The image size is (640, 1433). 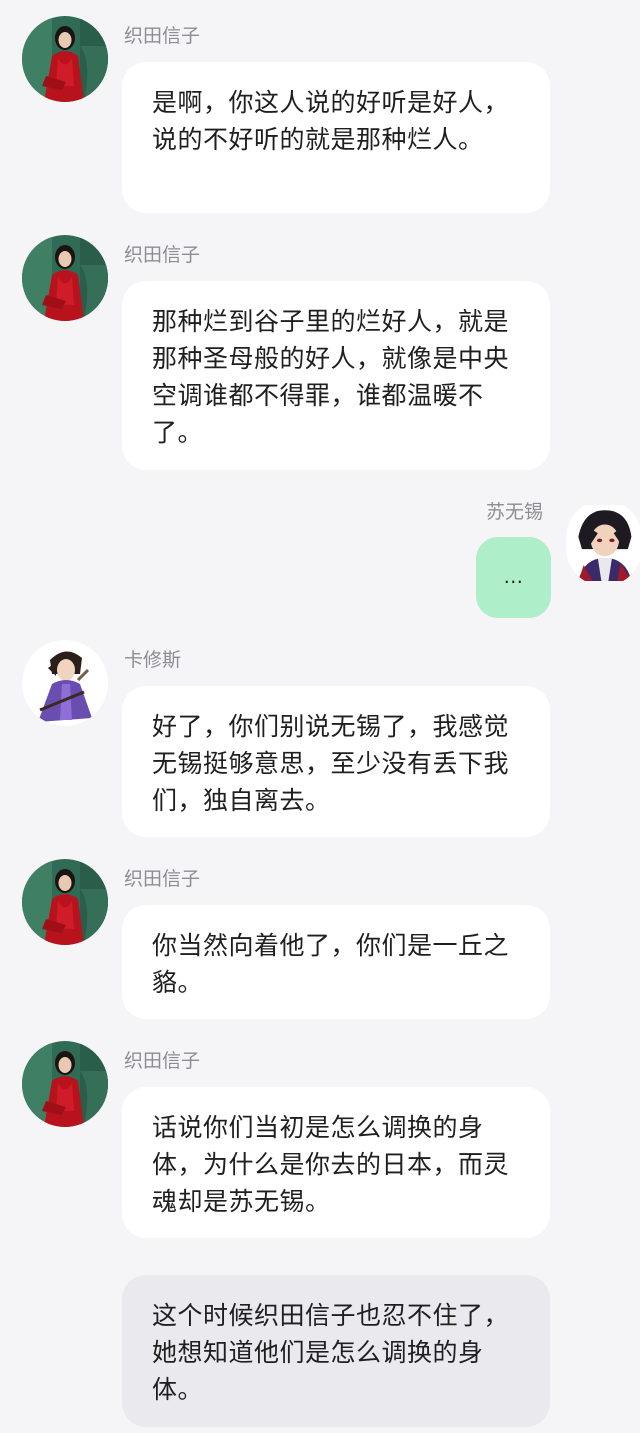 What do you see at coordinates (153, 660) in the screenshot?
I see `sender-name: 卡修斯` at bounding box center [153, 660].